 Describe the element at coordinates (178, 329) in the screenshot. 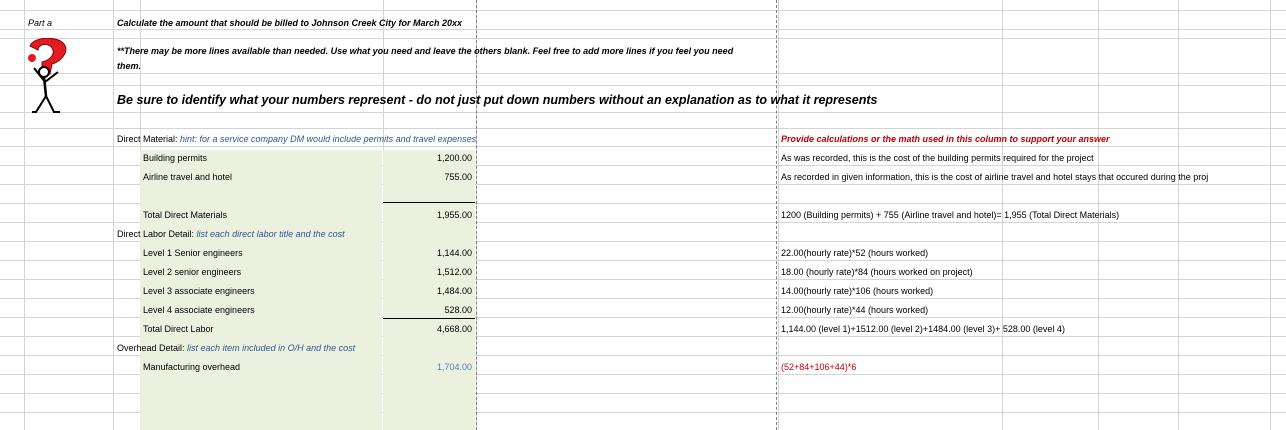

I see `dl-total-name: Total Direct Labor` at that location.